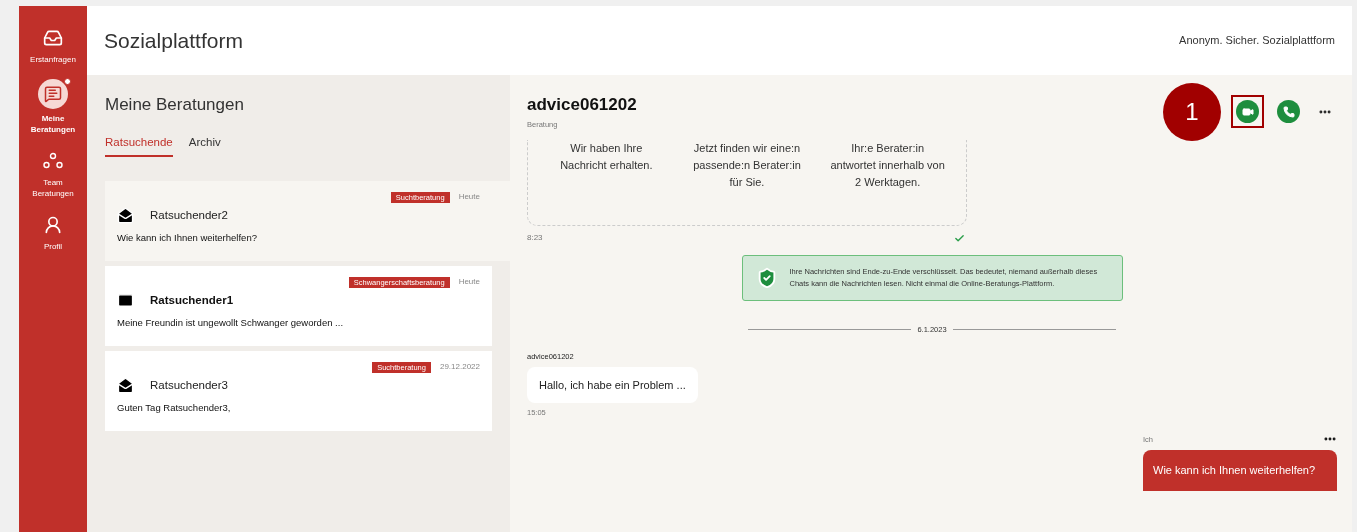 This screenshot has width=1357, height=532. Describe the element at coordinates (1192, 112) in the screenshot. I see `step-marker: 1` at that location.